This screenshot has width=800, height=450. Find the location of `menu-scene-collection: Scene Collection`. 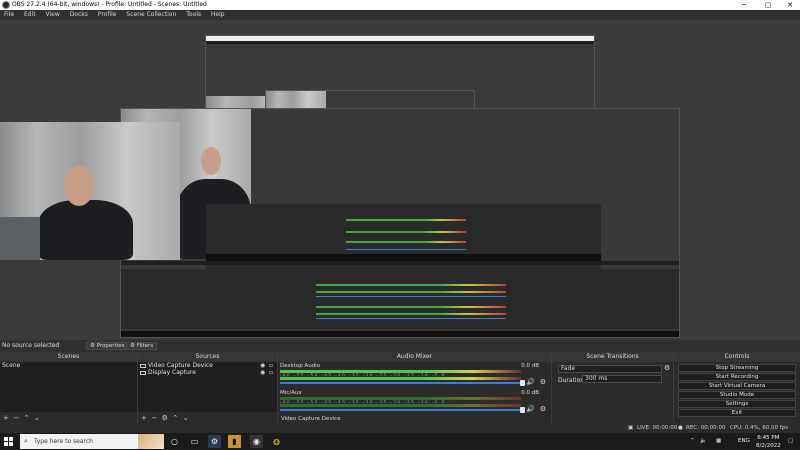

menu-scene-collection: Scene Collection is located at coordinates (151, 15).